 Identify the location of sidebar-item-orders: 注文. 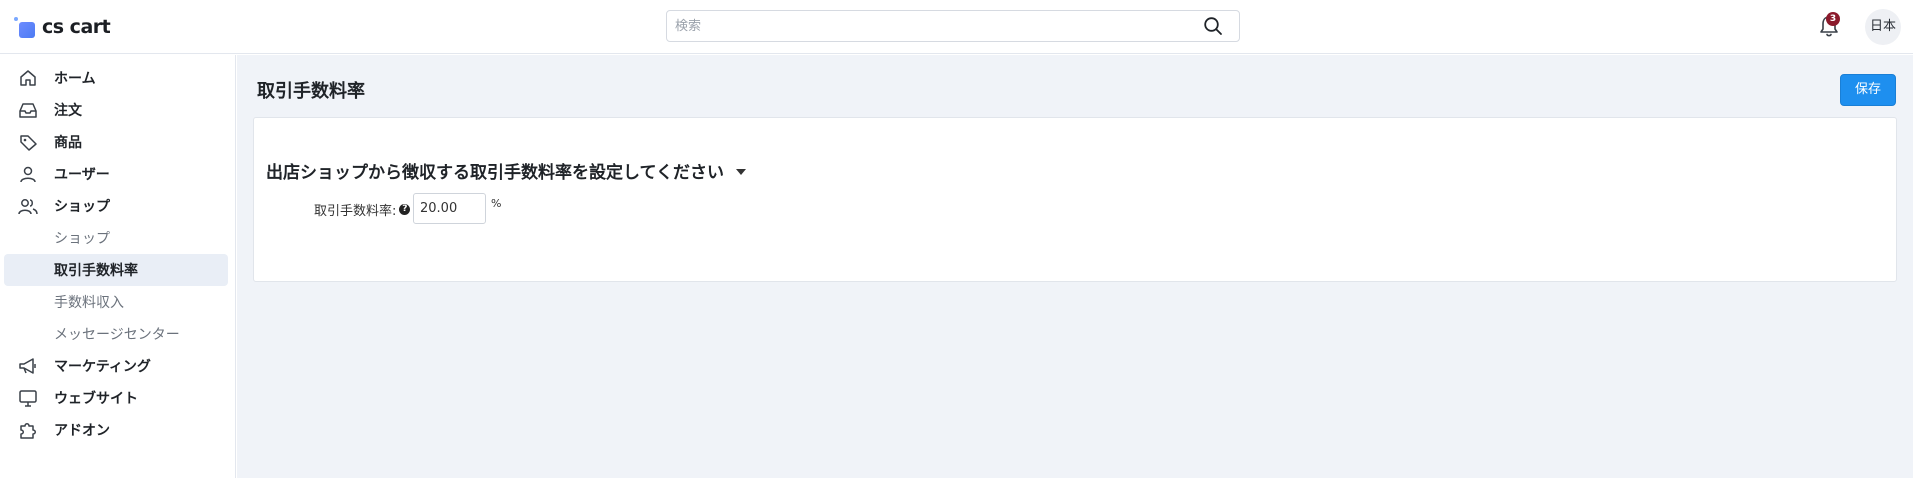
(116, 110).